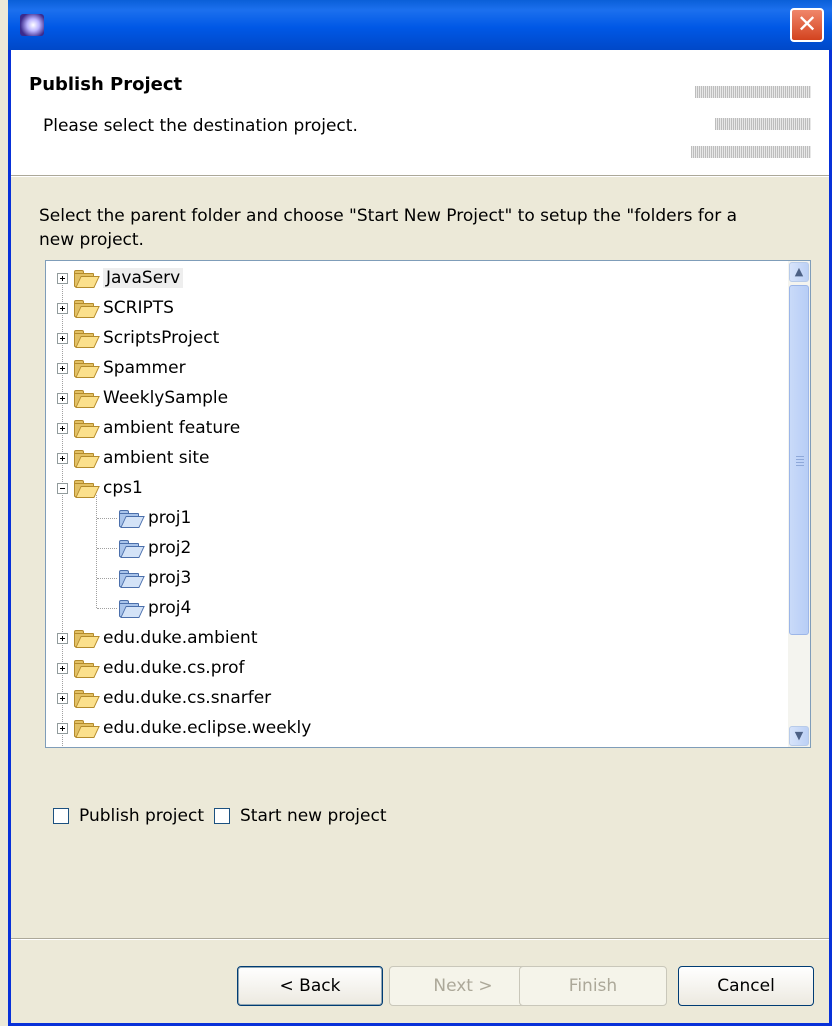 Image resolution: width=832 pixels, height=1031 pixels. I want to click on scrollbar-thumb, so click(799, 460).